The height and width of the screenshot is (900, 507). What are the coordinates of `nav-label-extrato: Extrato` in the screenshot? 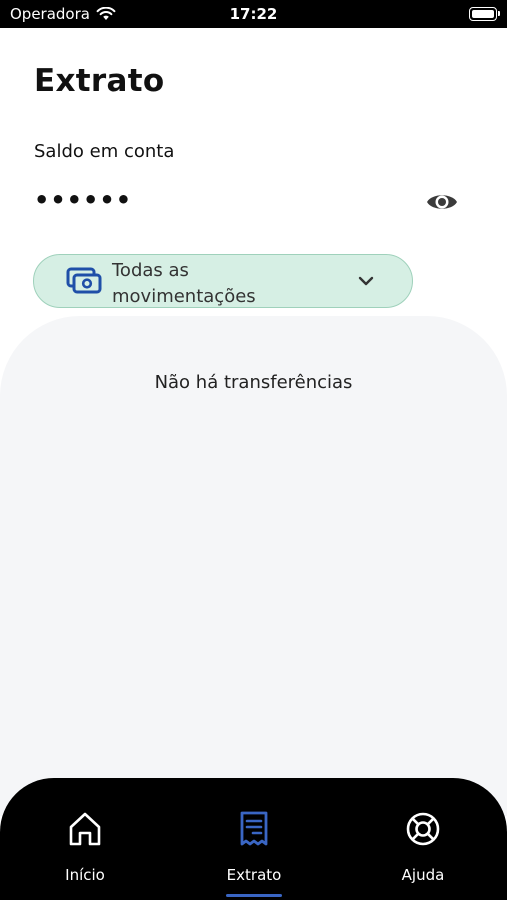 It's located at (254, 875).